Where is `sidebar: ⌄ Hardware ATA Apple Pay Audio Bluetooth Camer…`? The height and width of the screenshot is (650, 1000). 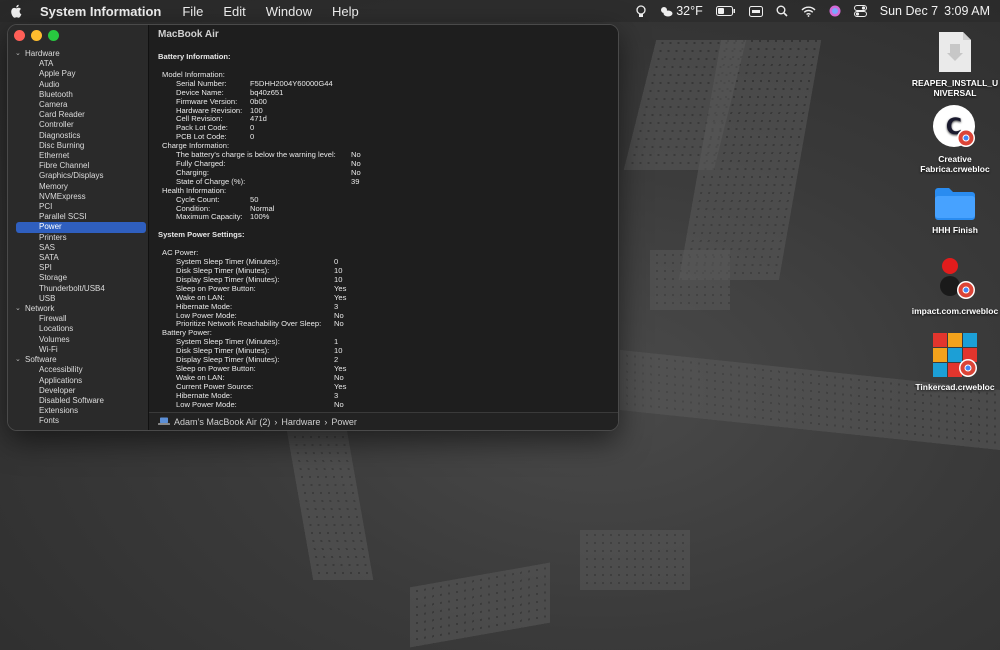 sidebar: ⌄ Hardware ATA Apple Pay Audio Bluetooth Camer… is located at coordinates (78, 227).